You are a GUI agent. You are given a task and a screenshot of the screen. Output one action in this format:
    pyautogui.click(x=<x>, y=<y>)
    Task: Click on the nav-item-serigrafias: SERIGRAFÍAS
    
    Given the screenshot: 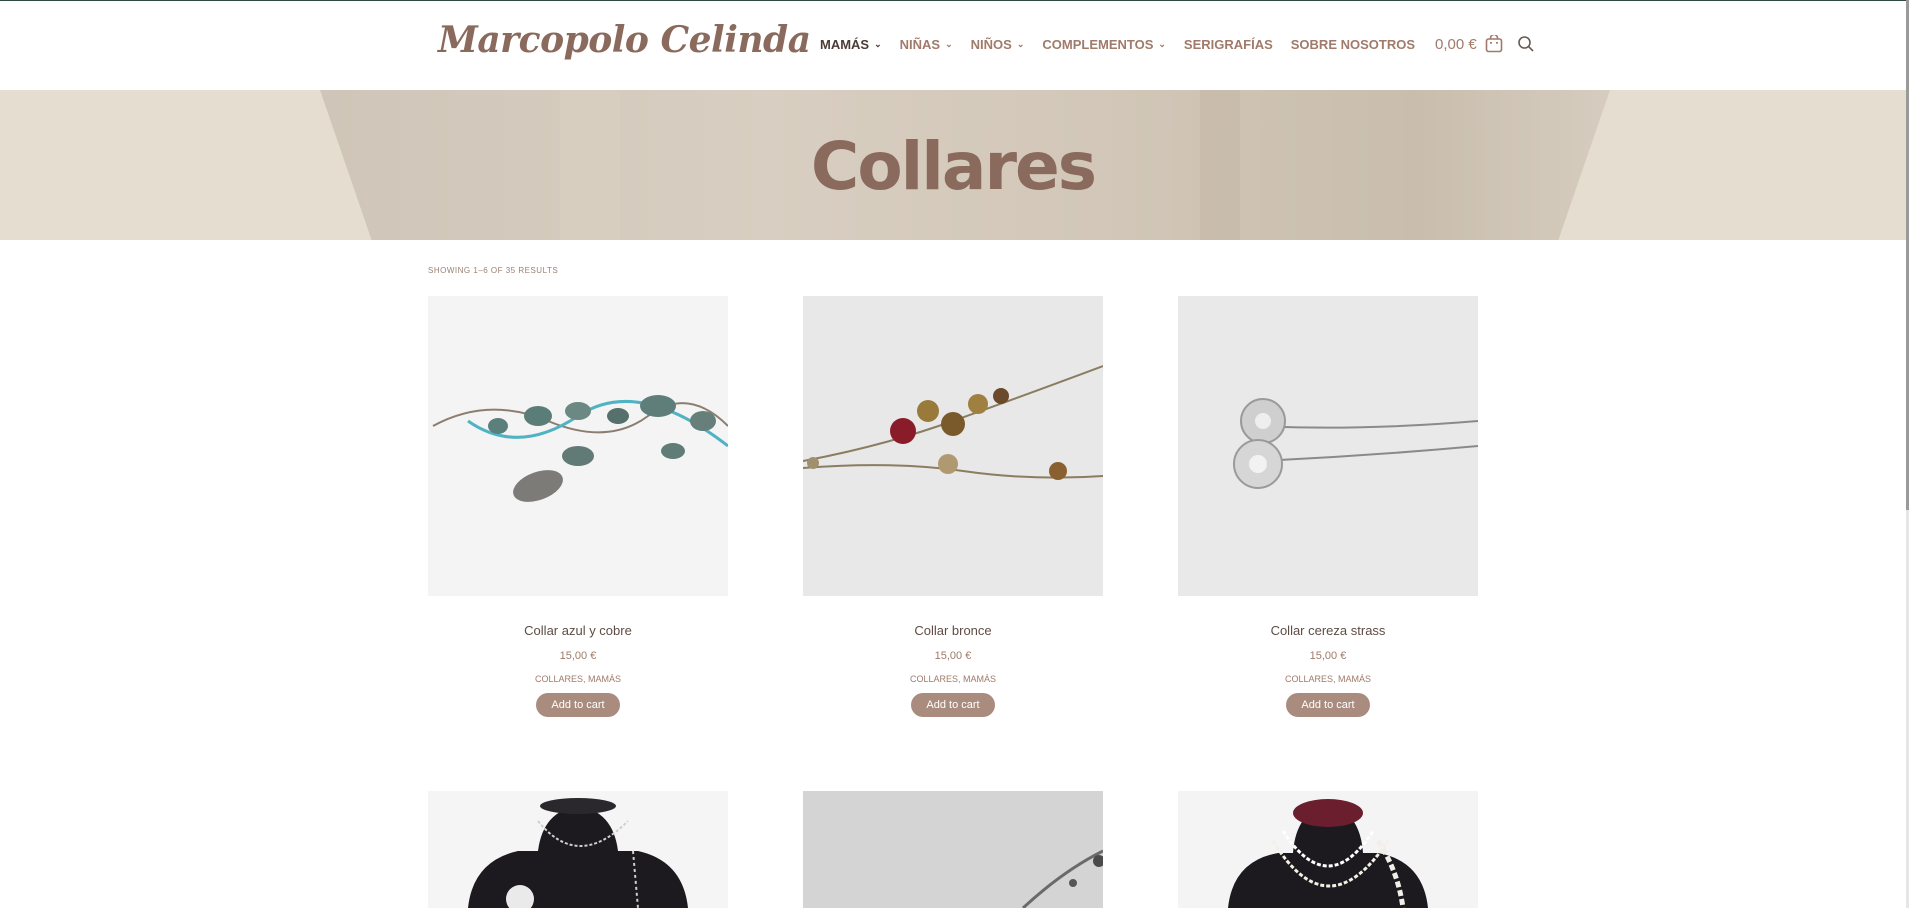 What is the action you would take?
    pyautogui.click(x=1228, y=44)
    